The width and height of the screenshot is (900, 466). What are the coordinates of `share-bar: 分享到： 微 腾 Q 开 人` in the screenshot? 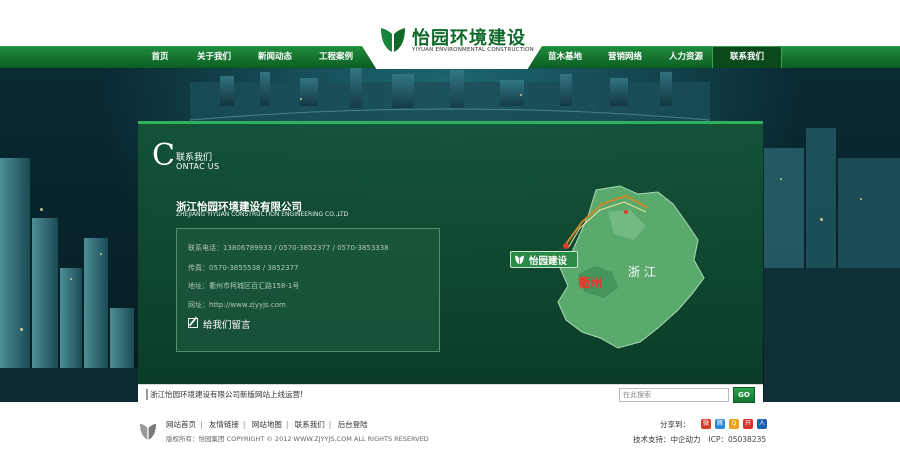 It's located at (715, 425).